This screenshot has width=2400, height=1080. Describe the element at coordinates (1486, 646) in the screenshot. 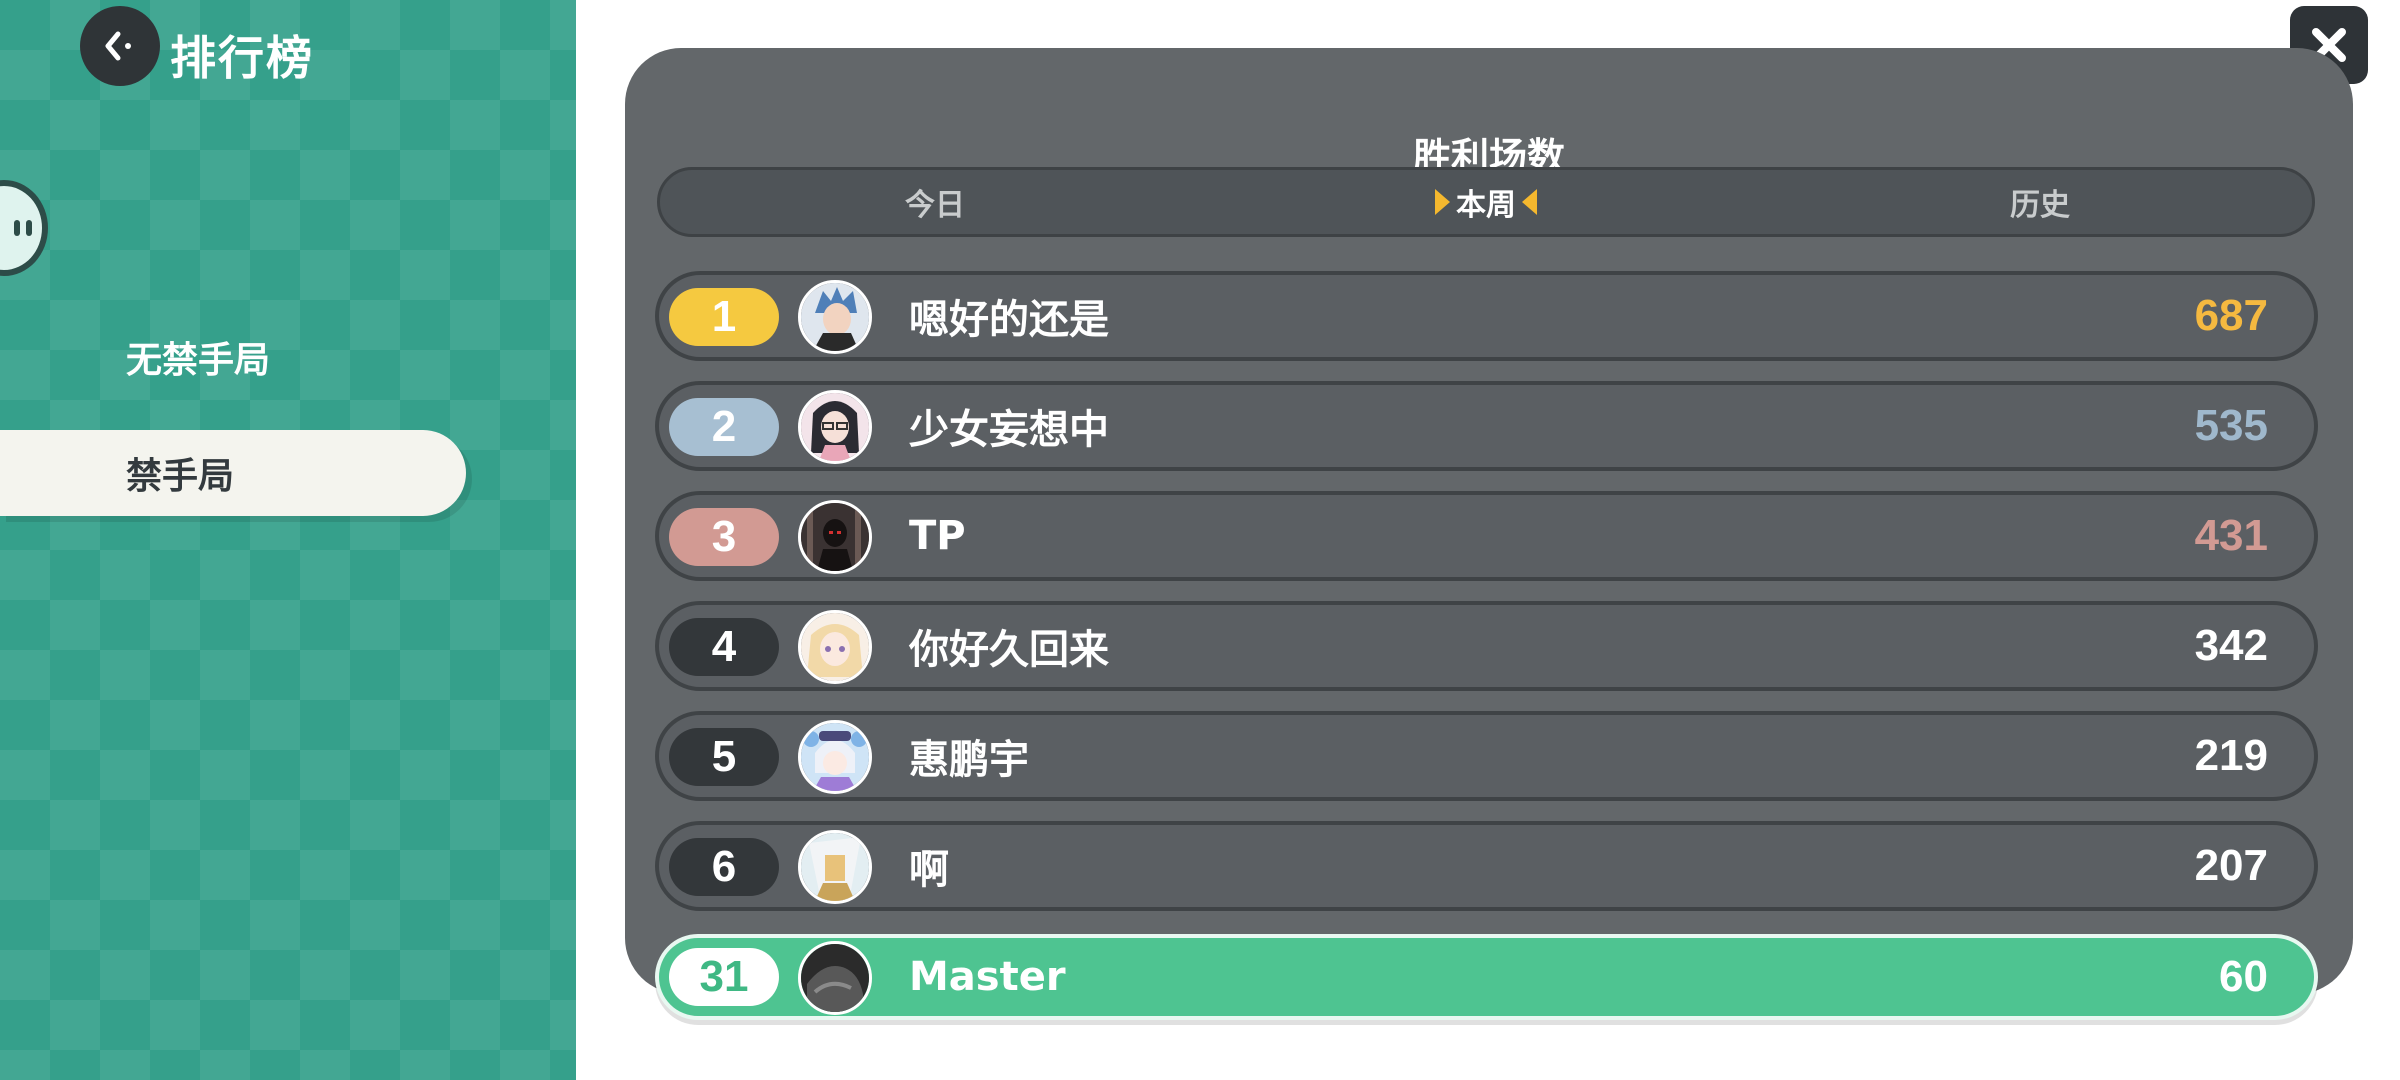

I see `leaderboard-row: 4 你好久回来 342` at that location.